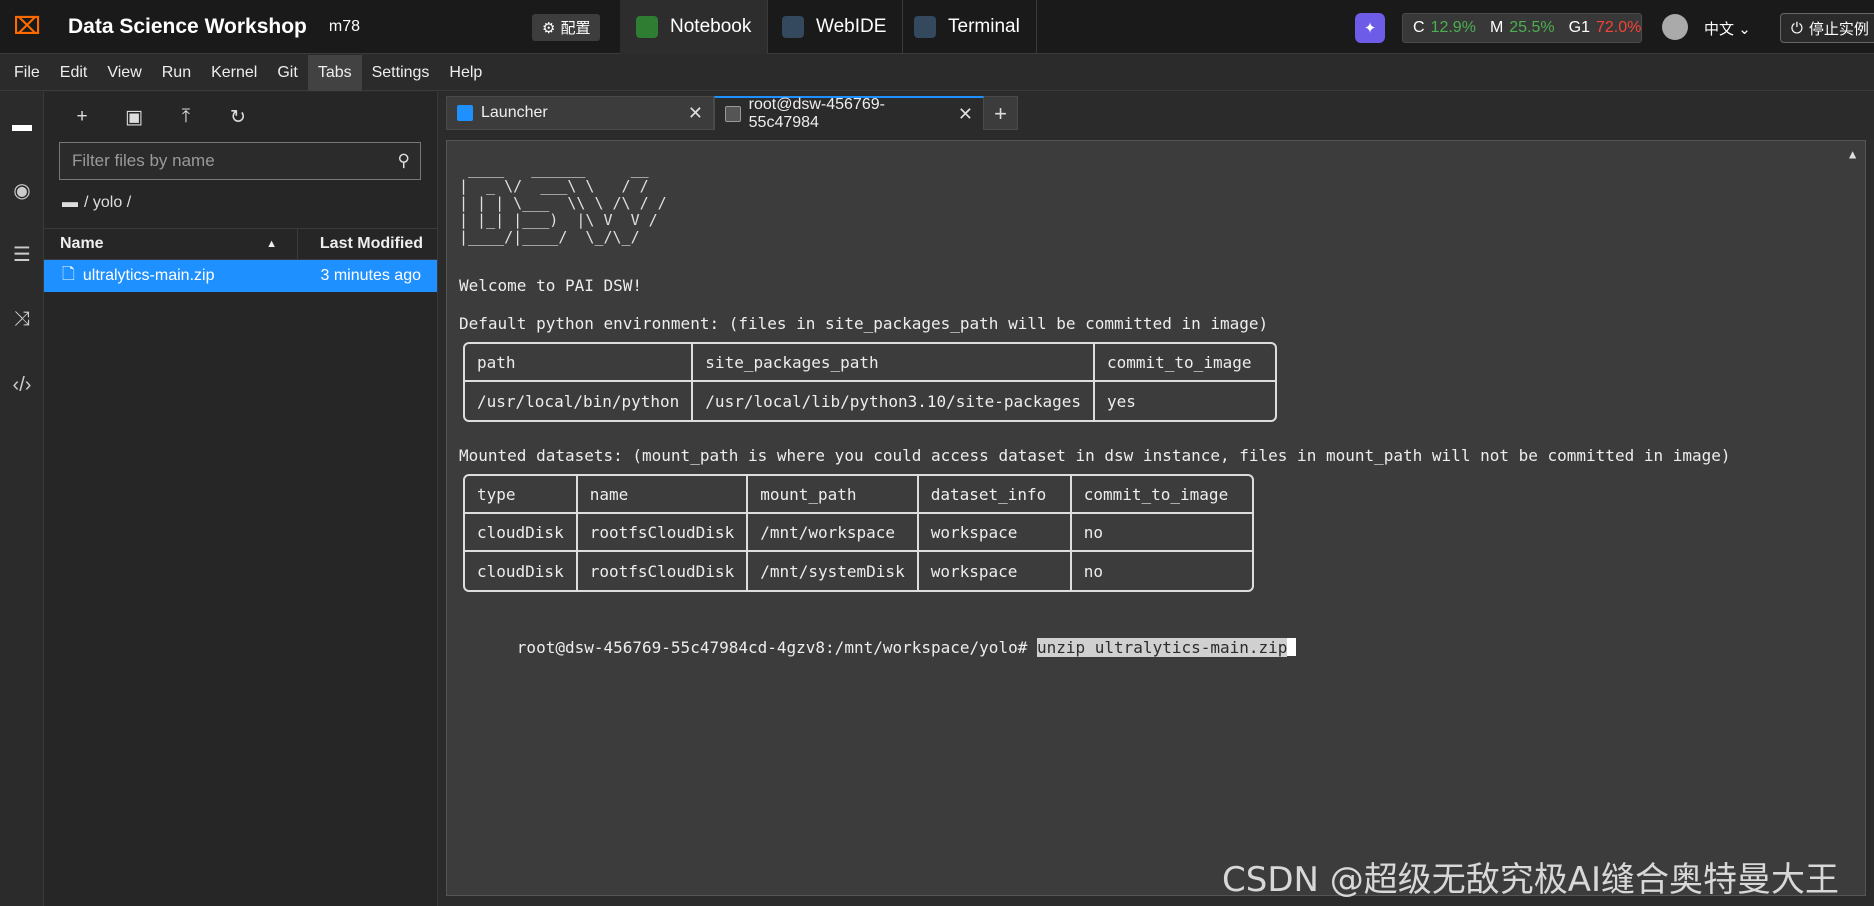 This screenshot has height=906, width=1874. Describe the element at coordinates (82, 243) in the screenshot. I see `col-name-label: Name` at that location.